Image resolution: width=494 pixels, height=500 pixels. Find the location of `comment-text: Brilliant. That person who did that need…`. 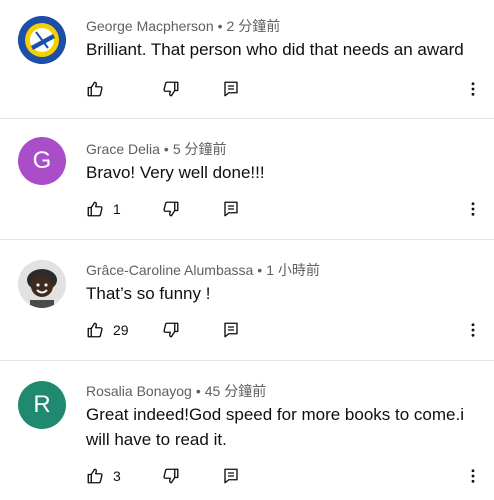

comment-text: Brilliant. That person who did that need… is located at coordinates (275, 49).